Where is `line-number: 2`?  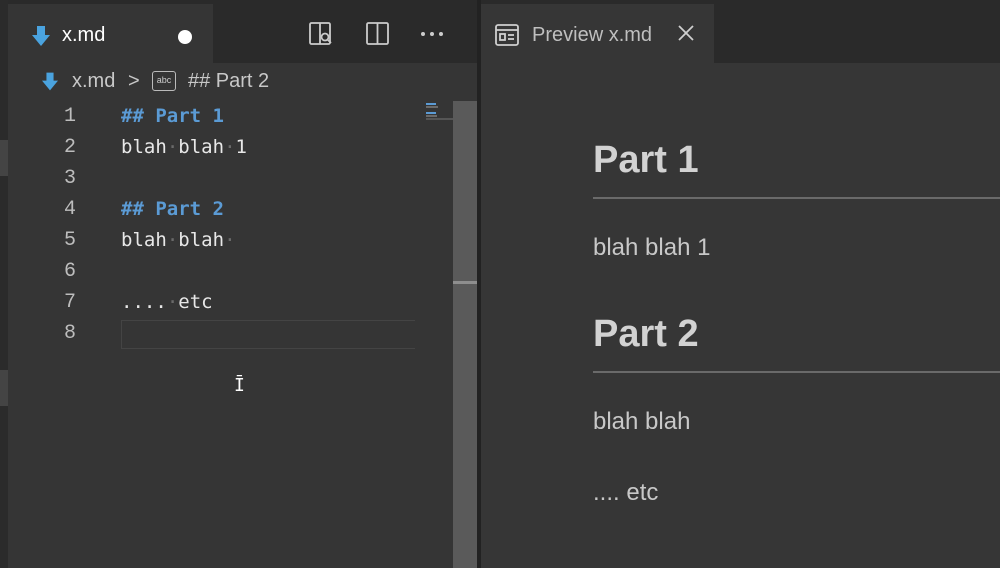
line-number: 2 is located at coordinates (69, 147).